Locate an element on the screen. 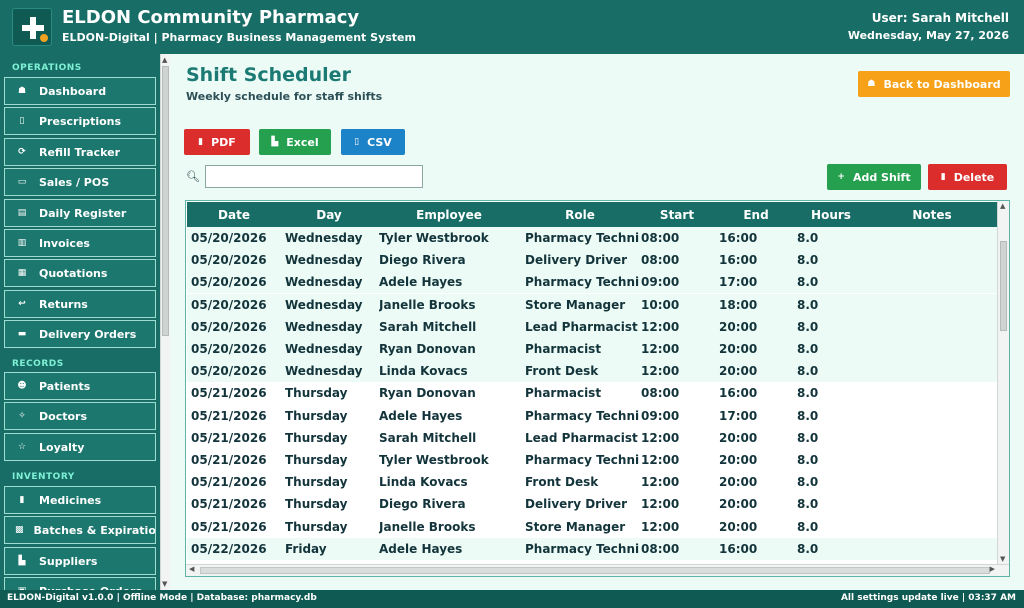 This screenshot has height=608, width=1024. status-right-text: All settings update live | 03:37 AM is located at coordinates (928, 598).